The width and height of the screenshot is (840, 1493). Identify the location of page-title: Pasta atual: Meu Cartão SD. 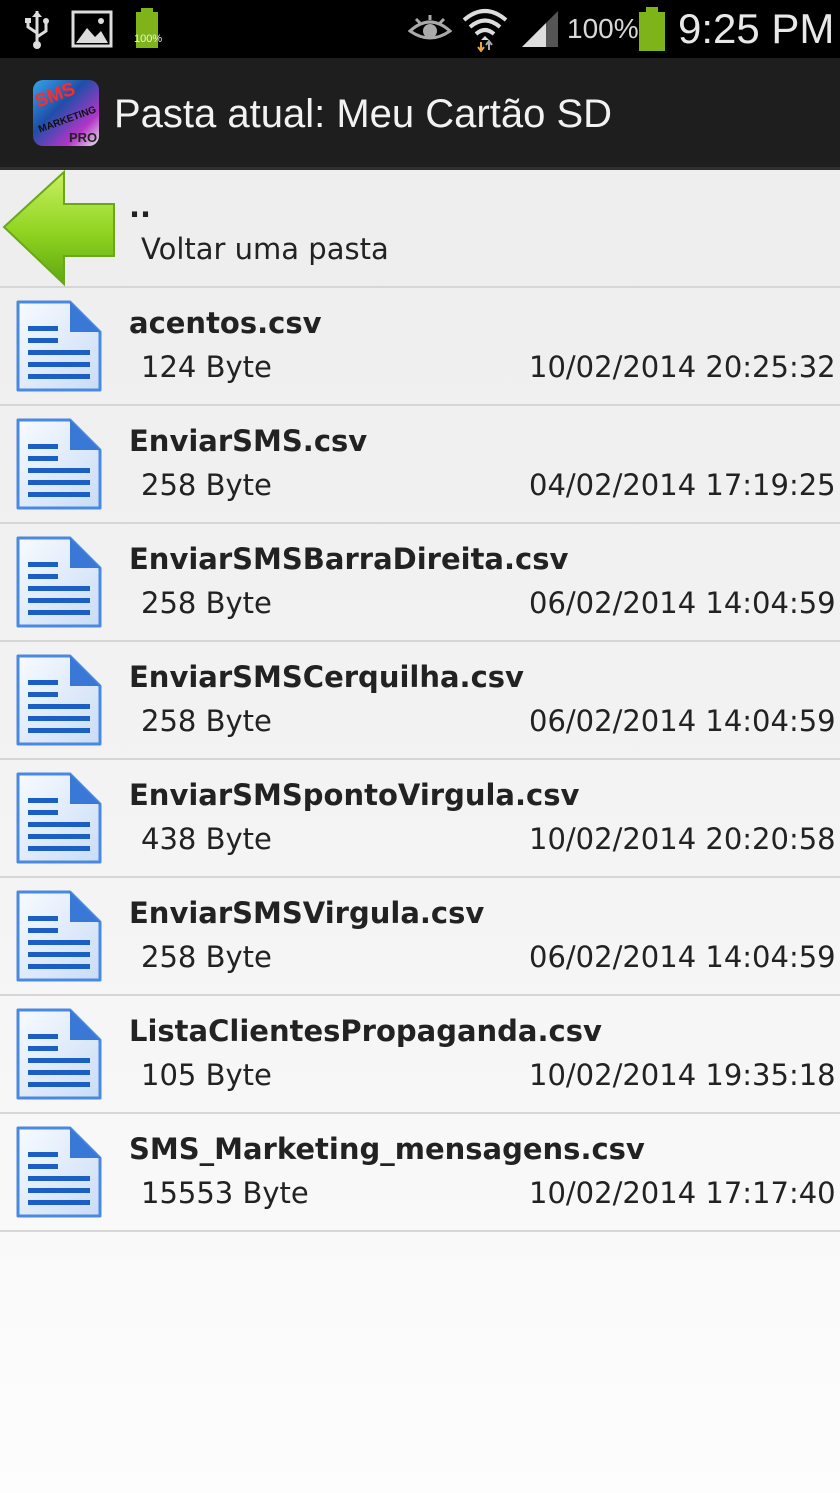
(363, 113).